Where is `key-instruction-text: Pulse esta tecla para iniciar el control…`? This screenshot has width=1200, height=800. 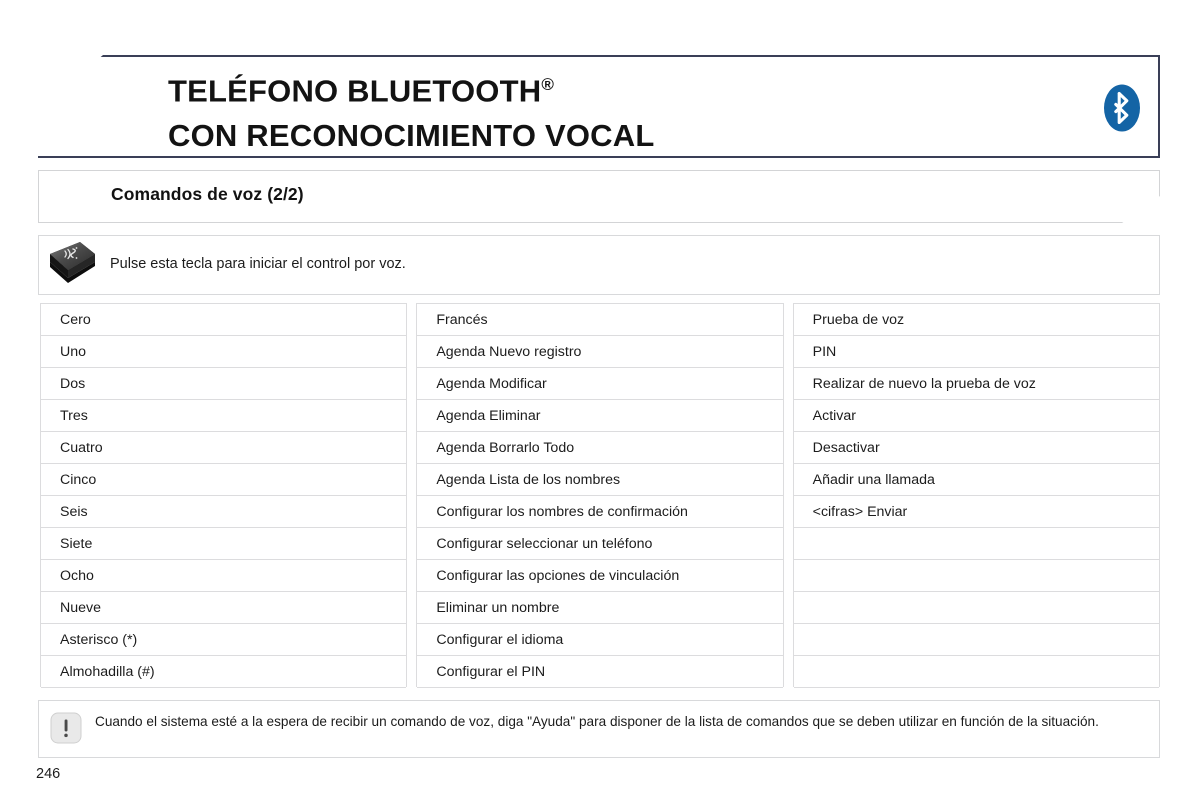 key-instruction-text: Pulse esta tecla para iniciar el control… is located at coordinates (258, 264).